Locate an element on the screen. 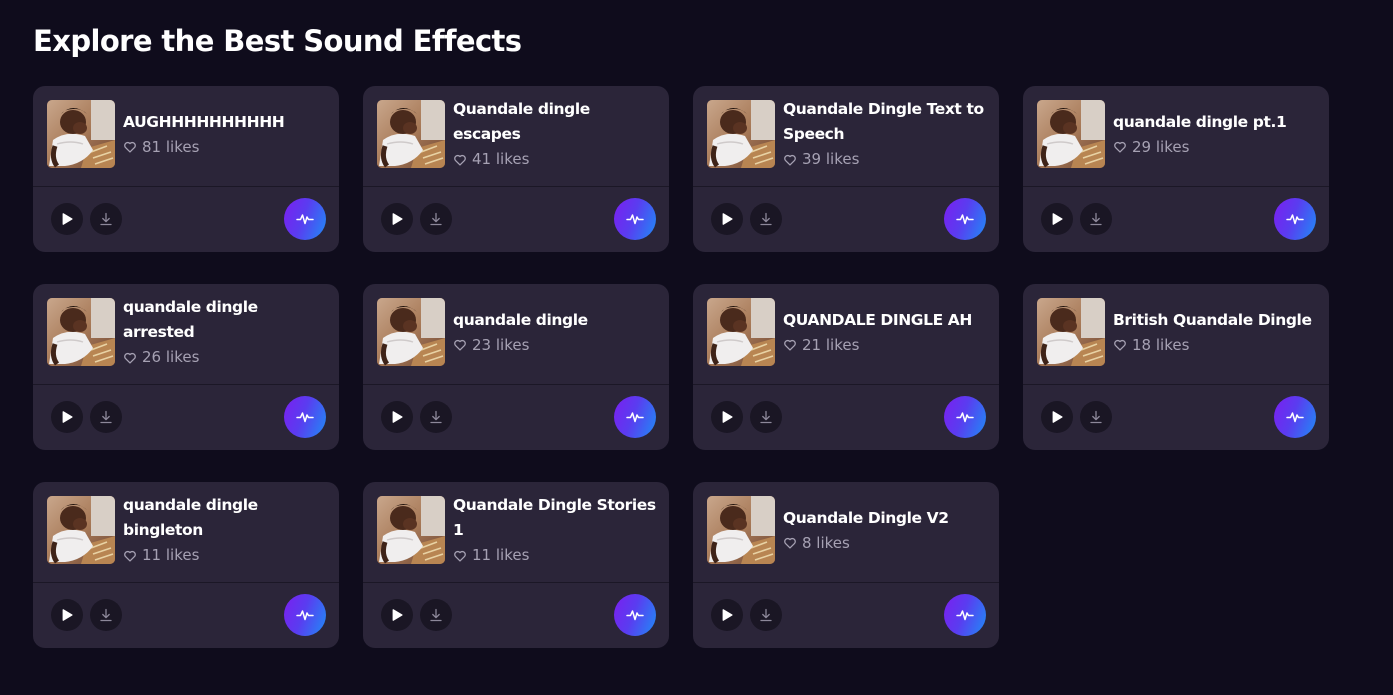 This screenshot has width=1393, height=695. sound-title: Quandale dingle escapes is located at coordinates (556, 122).